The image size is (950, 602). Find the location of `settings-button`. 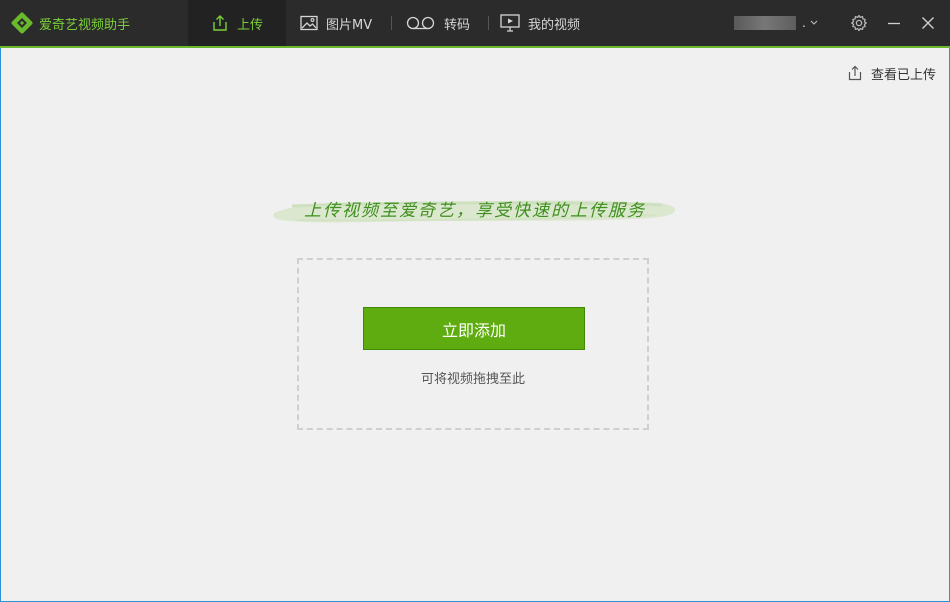

settings-button is located at coordinates (859, 23).